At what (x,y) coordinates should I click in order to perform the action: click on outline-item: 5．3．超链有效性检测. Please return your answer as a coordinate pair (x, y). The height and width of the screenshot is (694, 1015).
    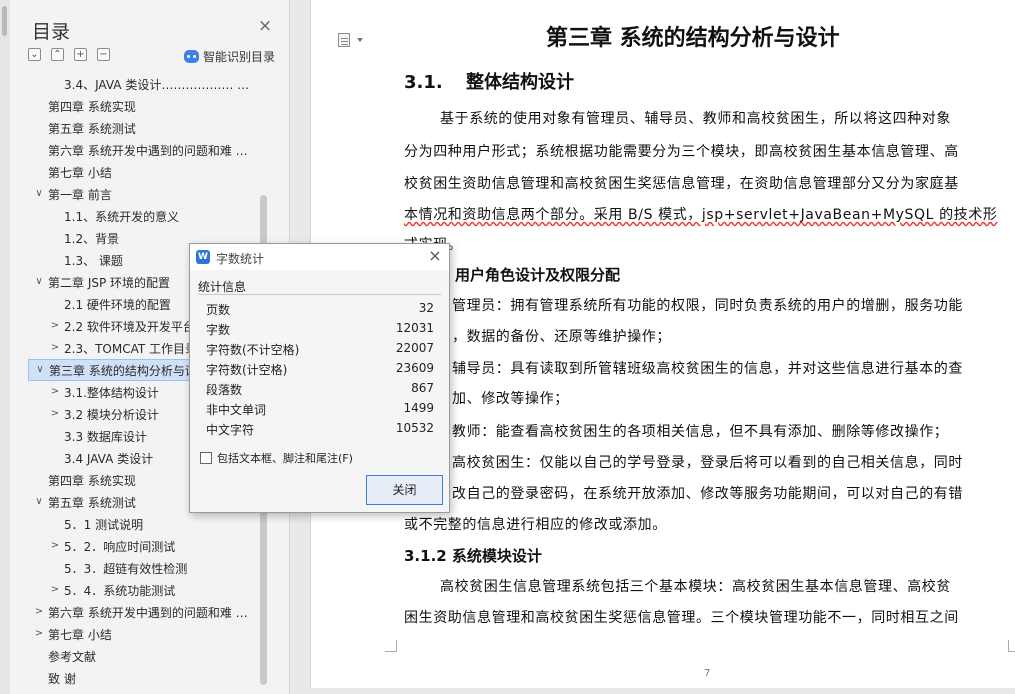
    Looking at the image, I should click on (151, 568).